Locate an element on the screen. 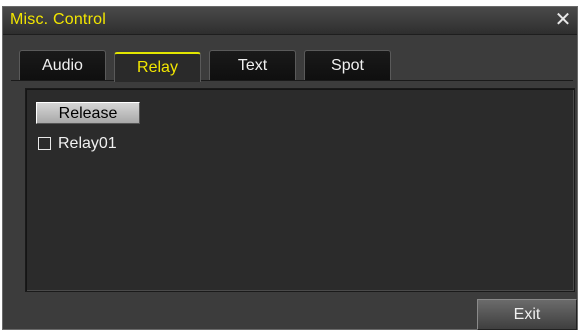 This screenshot has width=580, height=332. tab-bar: Audio Relay Text Spot is located at coordinates (292, 63).